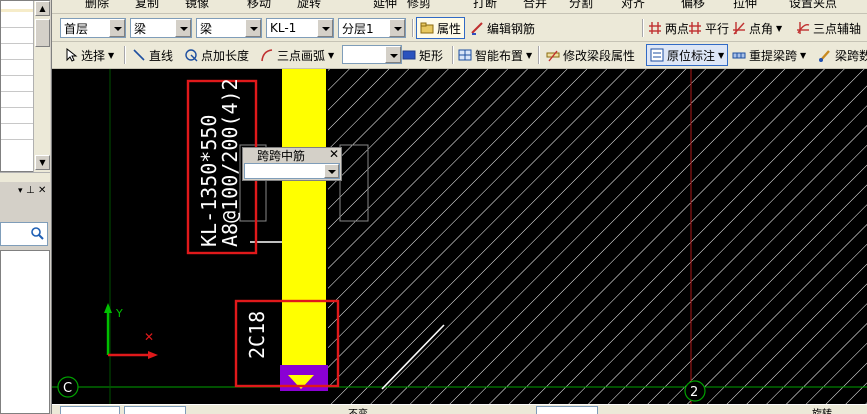  Describe the element at coordinates (93, 28) in the screenshot. I see `floor-select: 首层` at that location.